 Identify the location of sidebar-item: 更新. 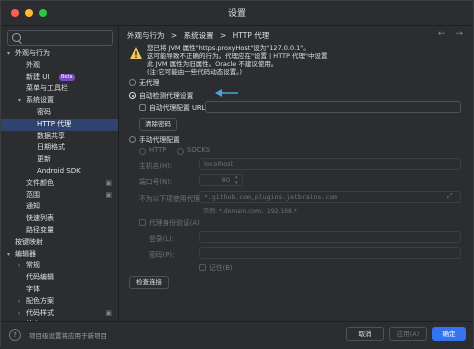
(59, 160).